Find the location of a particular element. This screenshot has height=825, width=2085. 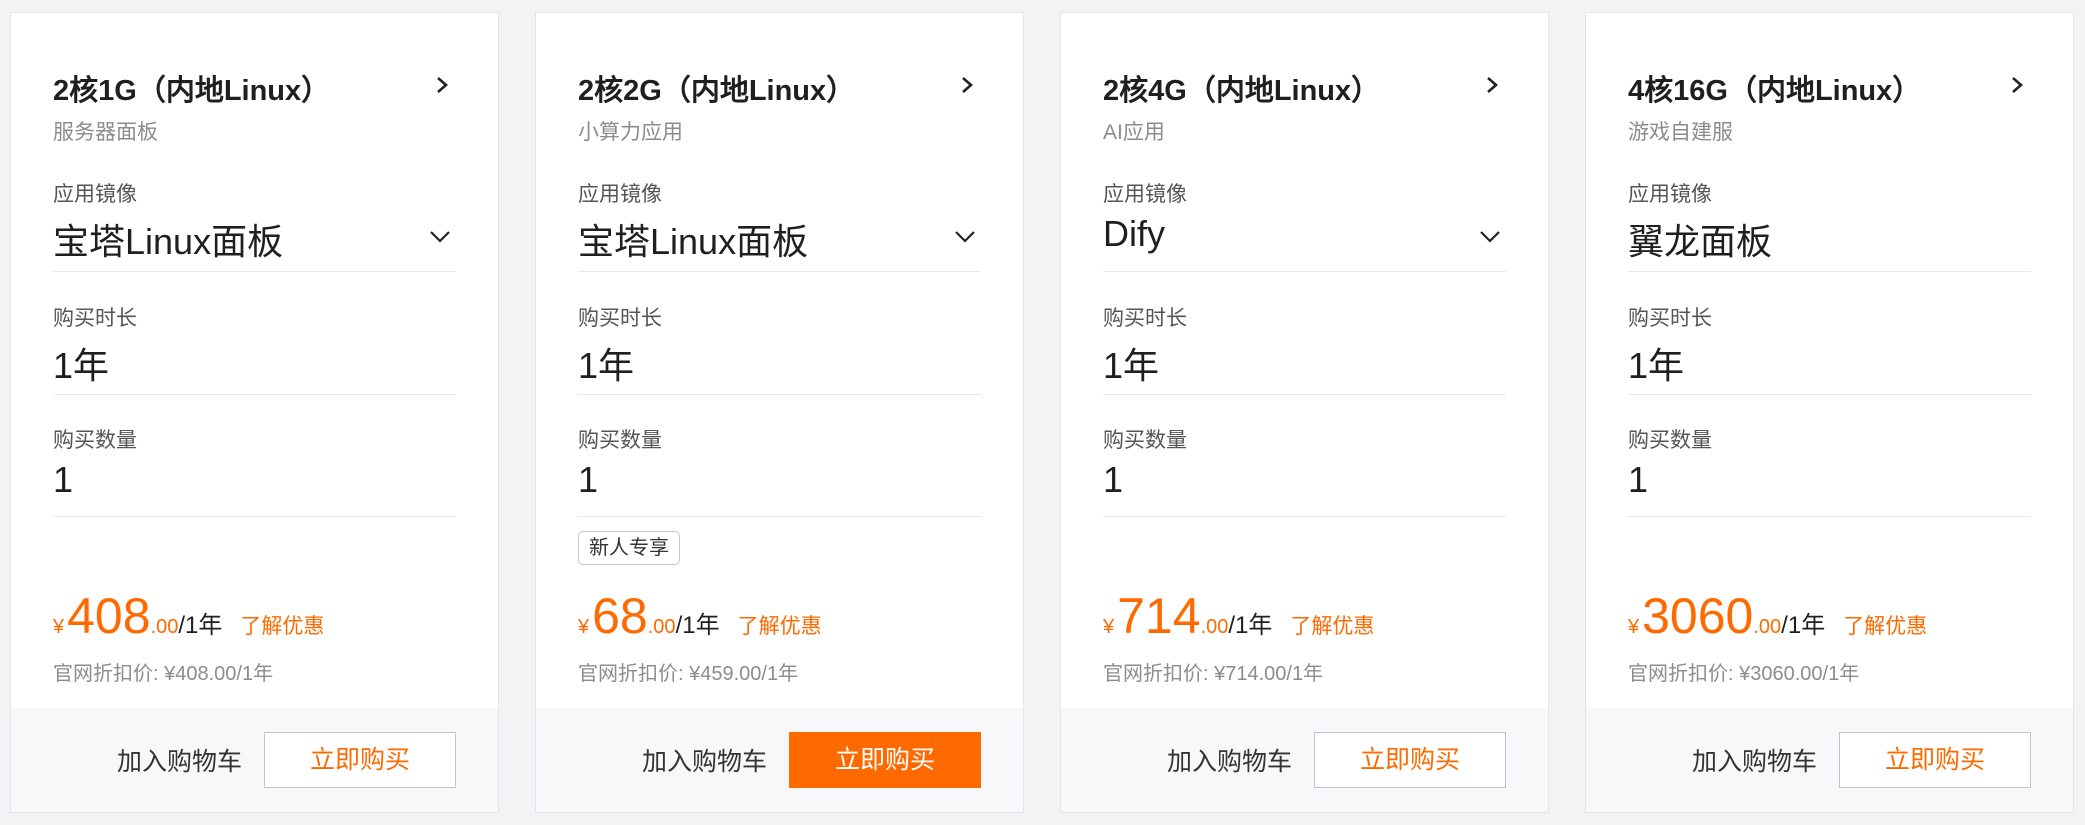

card-subtitle: 服务器面板 is located at coordinates (105, 132).